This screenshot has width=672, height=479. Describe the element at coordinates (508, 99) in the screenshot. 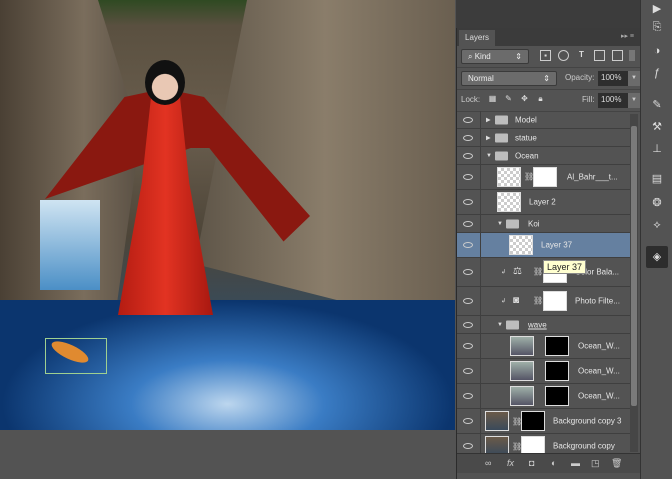

I see `lock-pixels-brush-icon: ✎` at that location.